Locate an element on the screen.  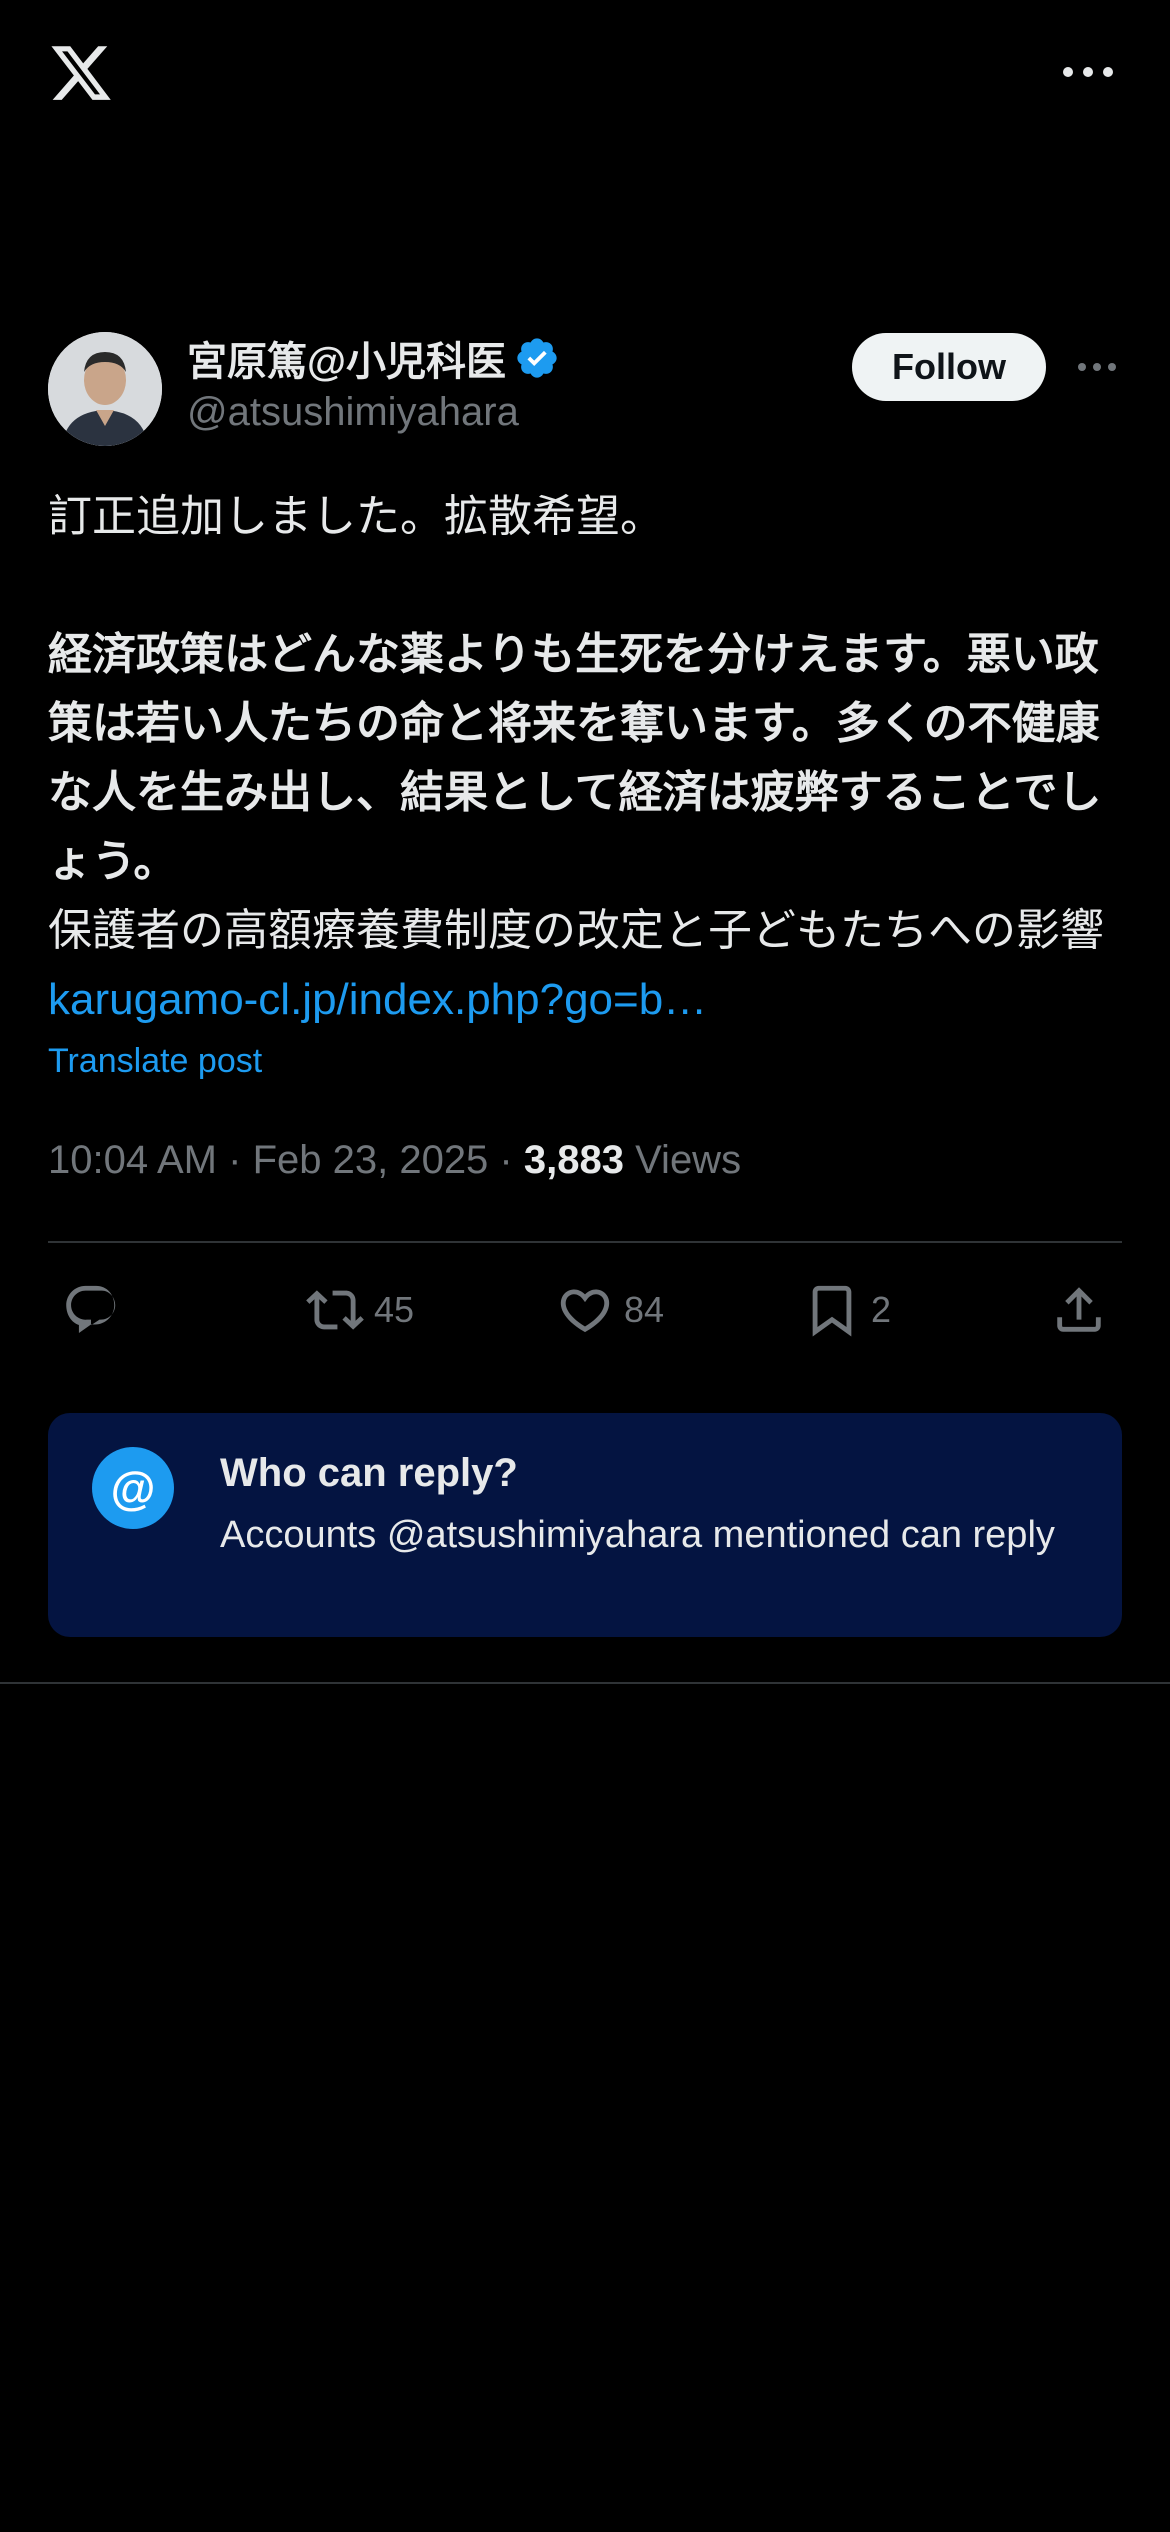
tweet-text-normal: 保護者の高額療養費制度の改定と子どもたちへの影響 is located at coordinates (576, 930).